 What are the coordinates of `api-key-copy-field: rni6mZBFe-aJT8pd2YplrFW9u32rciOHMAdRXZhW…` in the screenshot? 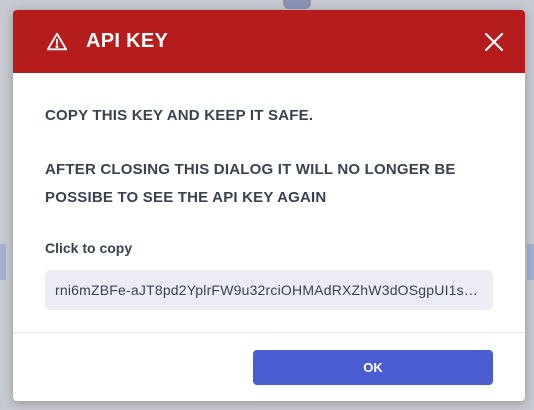 It's located at (269, 290).